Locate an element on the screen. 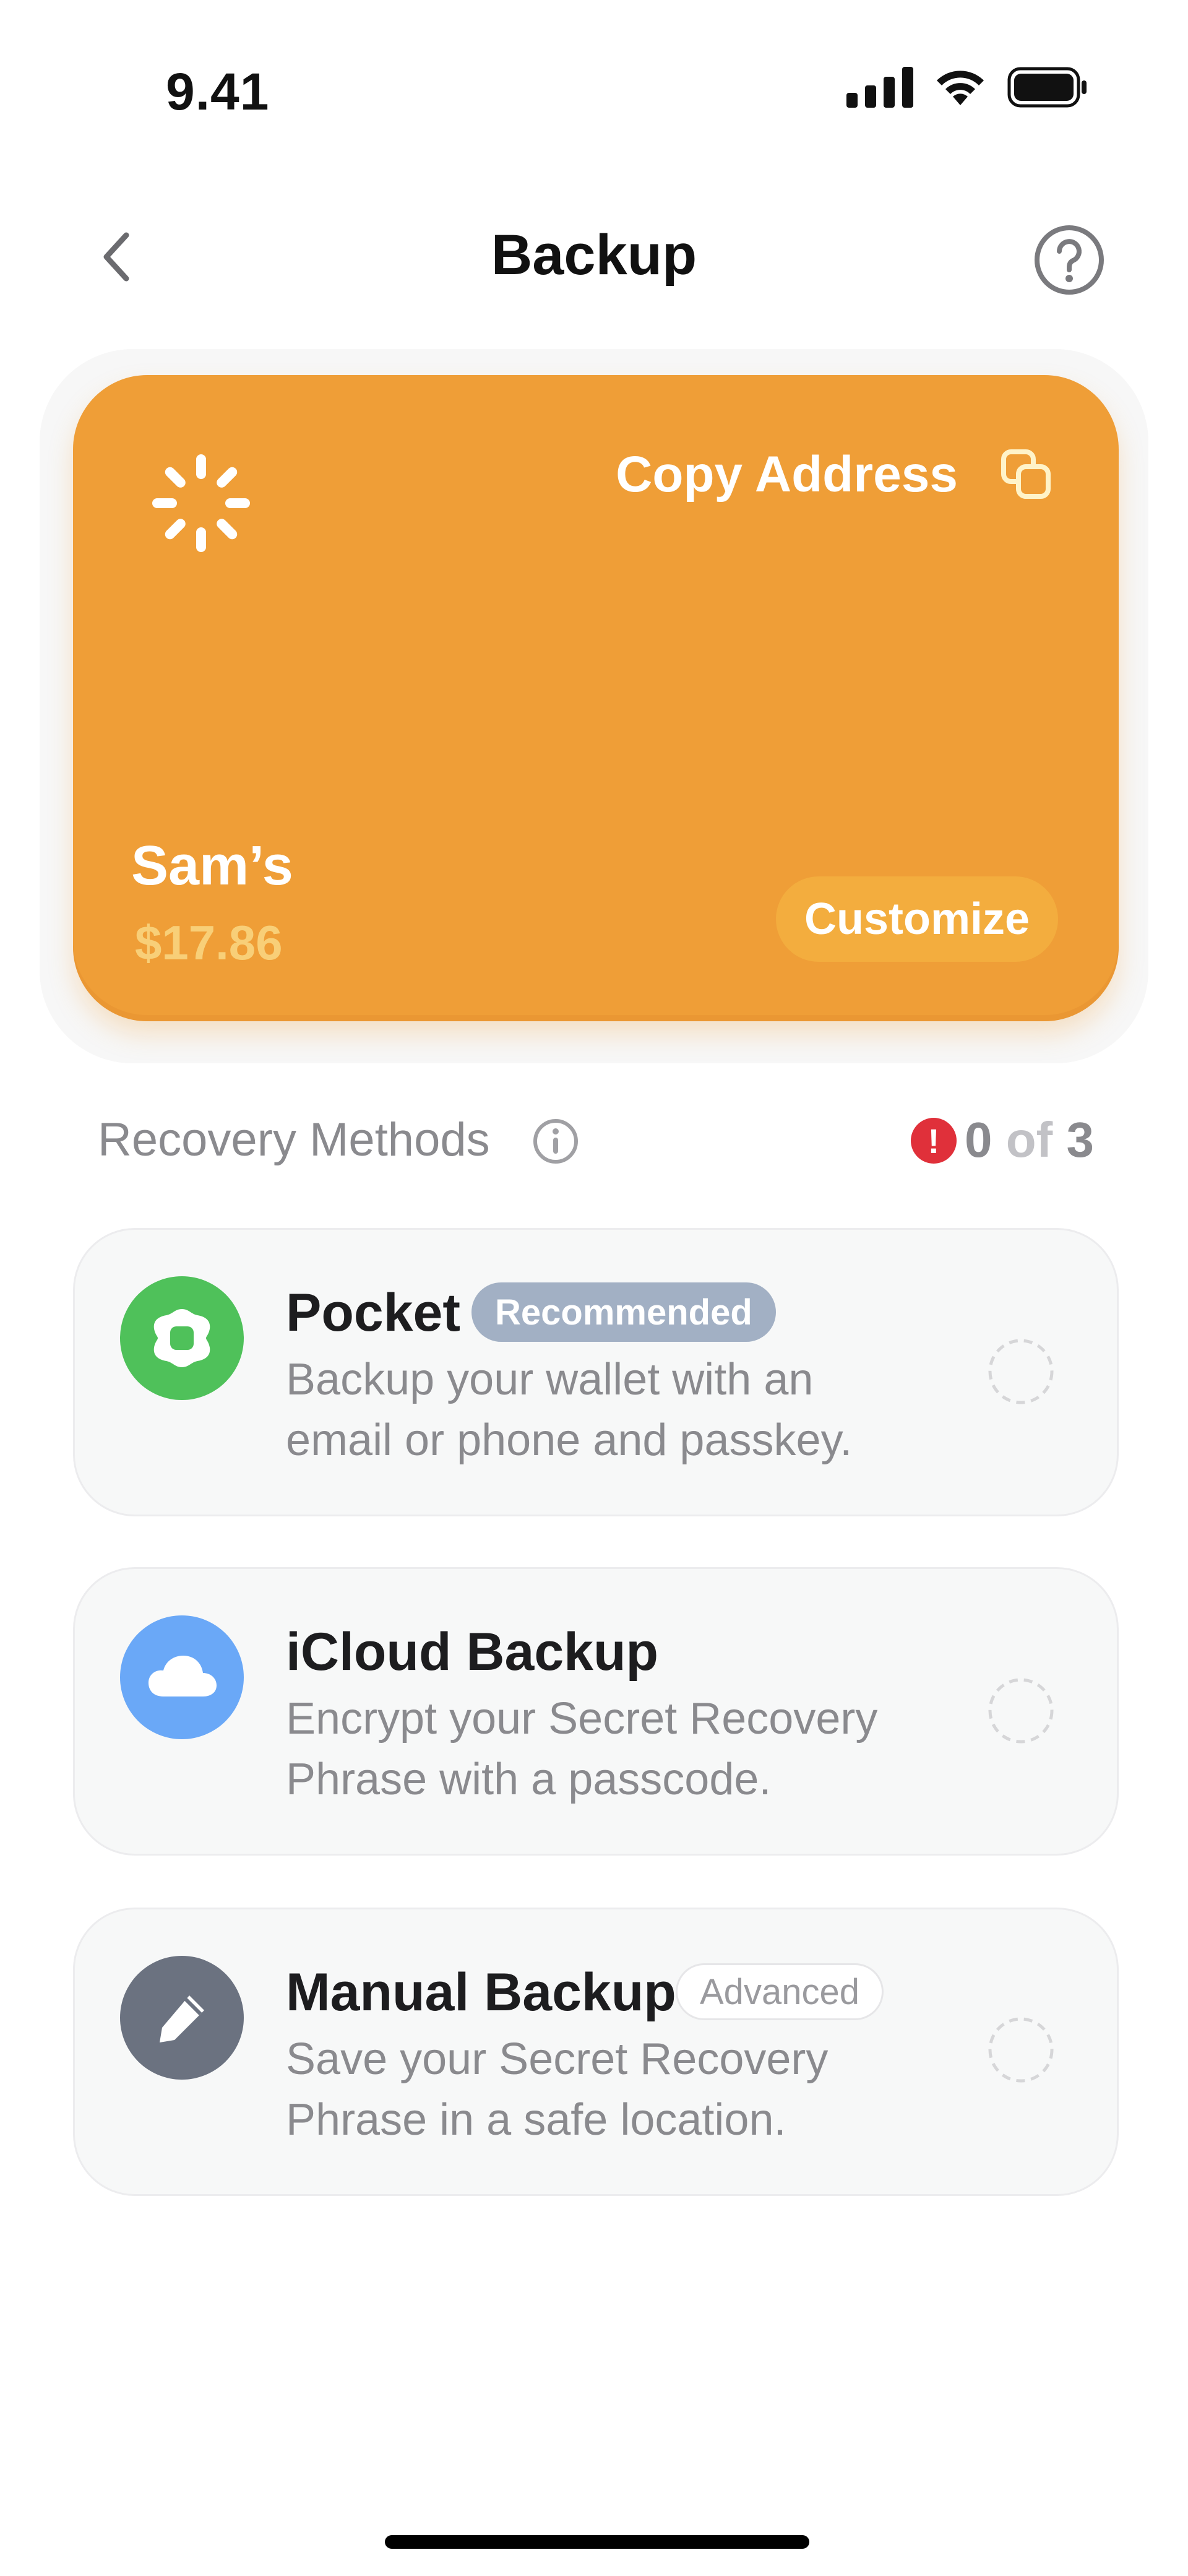  copy-icon is located at coordinates (1026, 474).